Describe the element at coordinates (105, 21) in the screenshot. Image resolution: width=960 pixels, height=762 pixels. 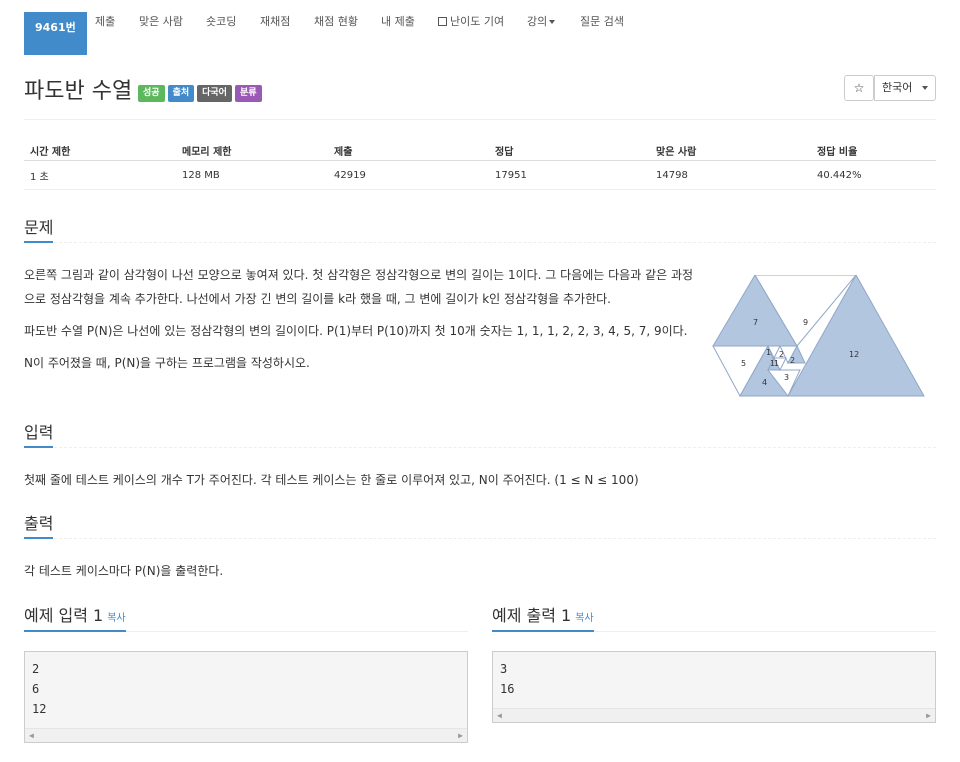
I see `nav-submit: 제출` at that location.